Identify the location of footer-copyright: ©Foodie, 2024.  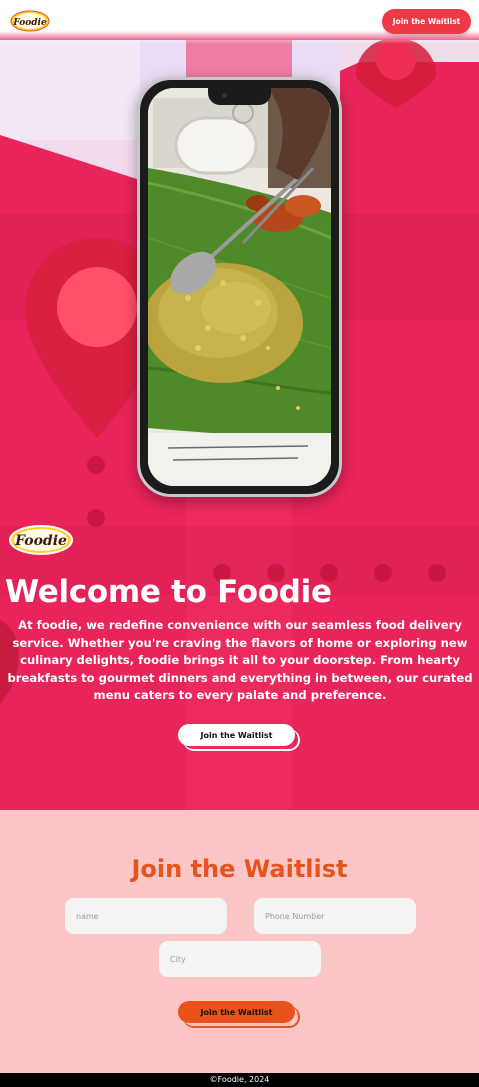
(239, 1079).